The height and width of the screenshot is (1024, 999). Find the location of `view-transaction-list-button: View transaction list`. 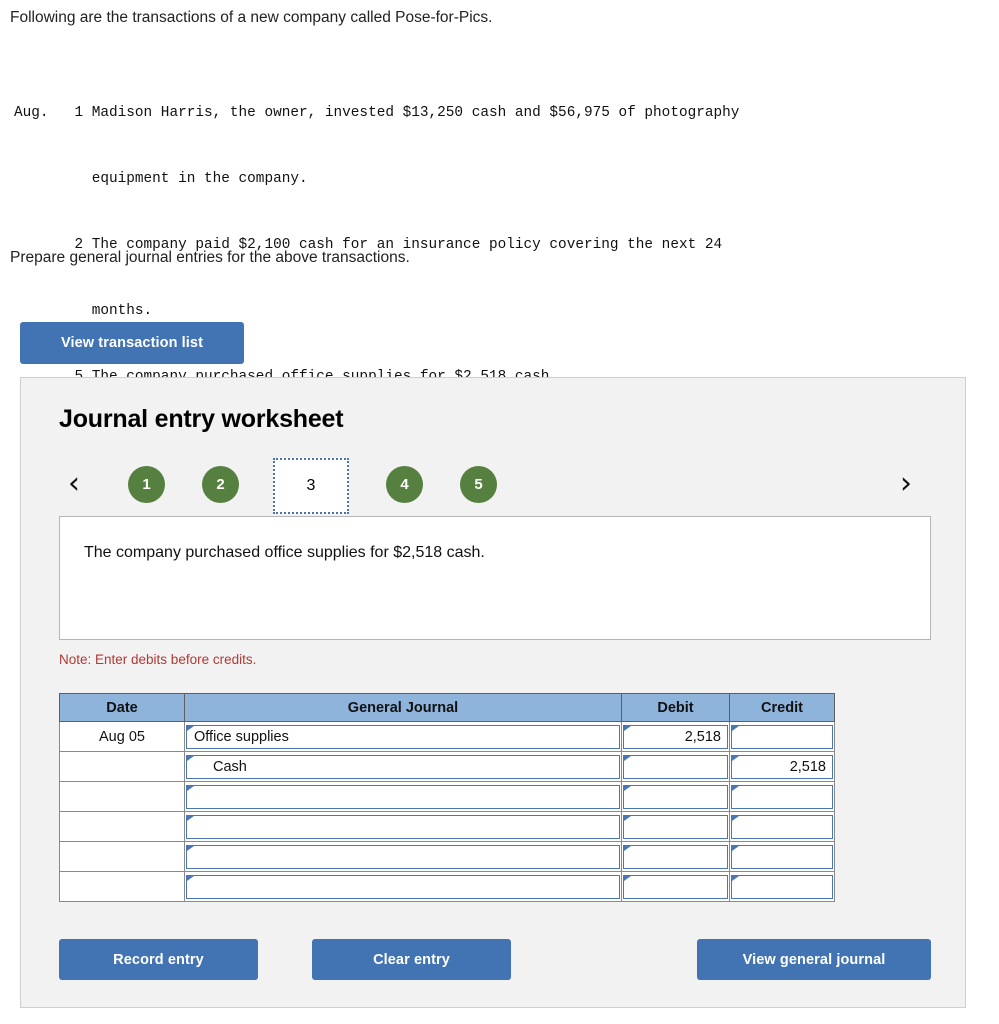

view-transaction-list-button: View transaction list is located at coordinates (132, 343).